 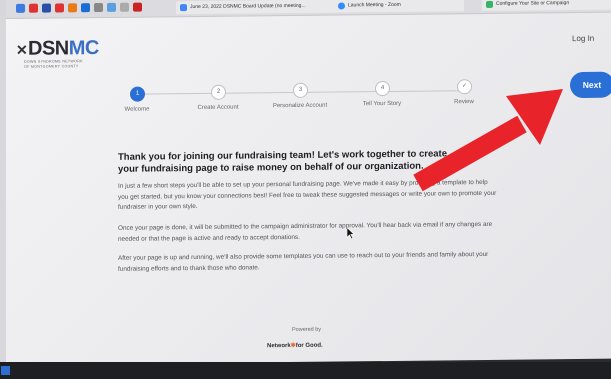 What do you see at coordinates (488, 140) in the screenshot?
I see `red-annotation-arrow-icon` at bounding box center [488, 140].